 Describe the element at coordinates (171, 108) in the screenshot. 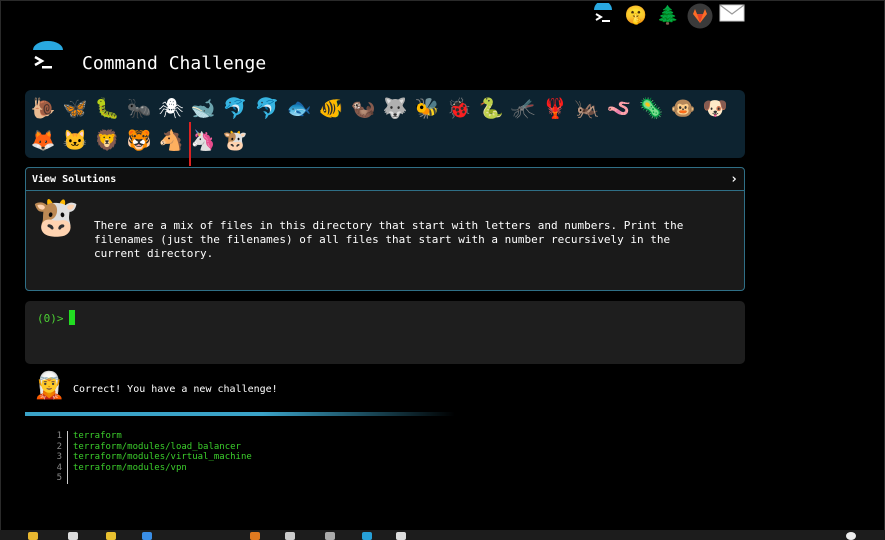

I see `spider-icon: 🕷` at that location.